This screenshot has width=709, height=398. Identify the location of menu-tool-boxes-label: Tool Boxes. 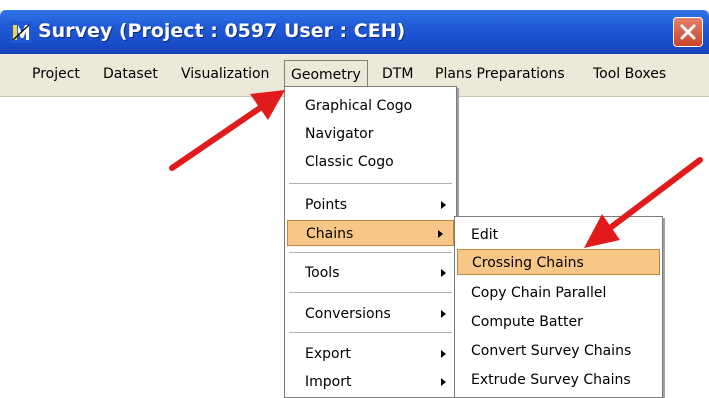
(630, 74).